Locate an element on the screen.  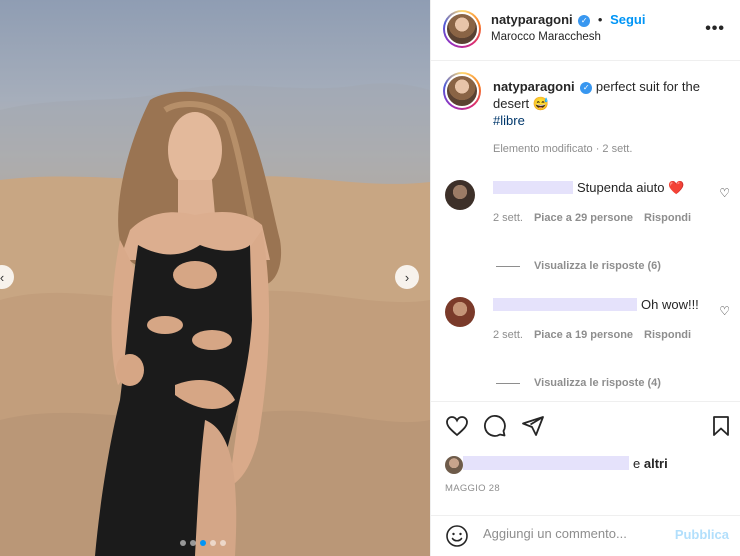
chevron-left-icon: ‹ is located at coordinates (2, 277).